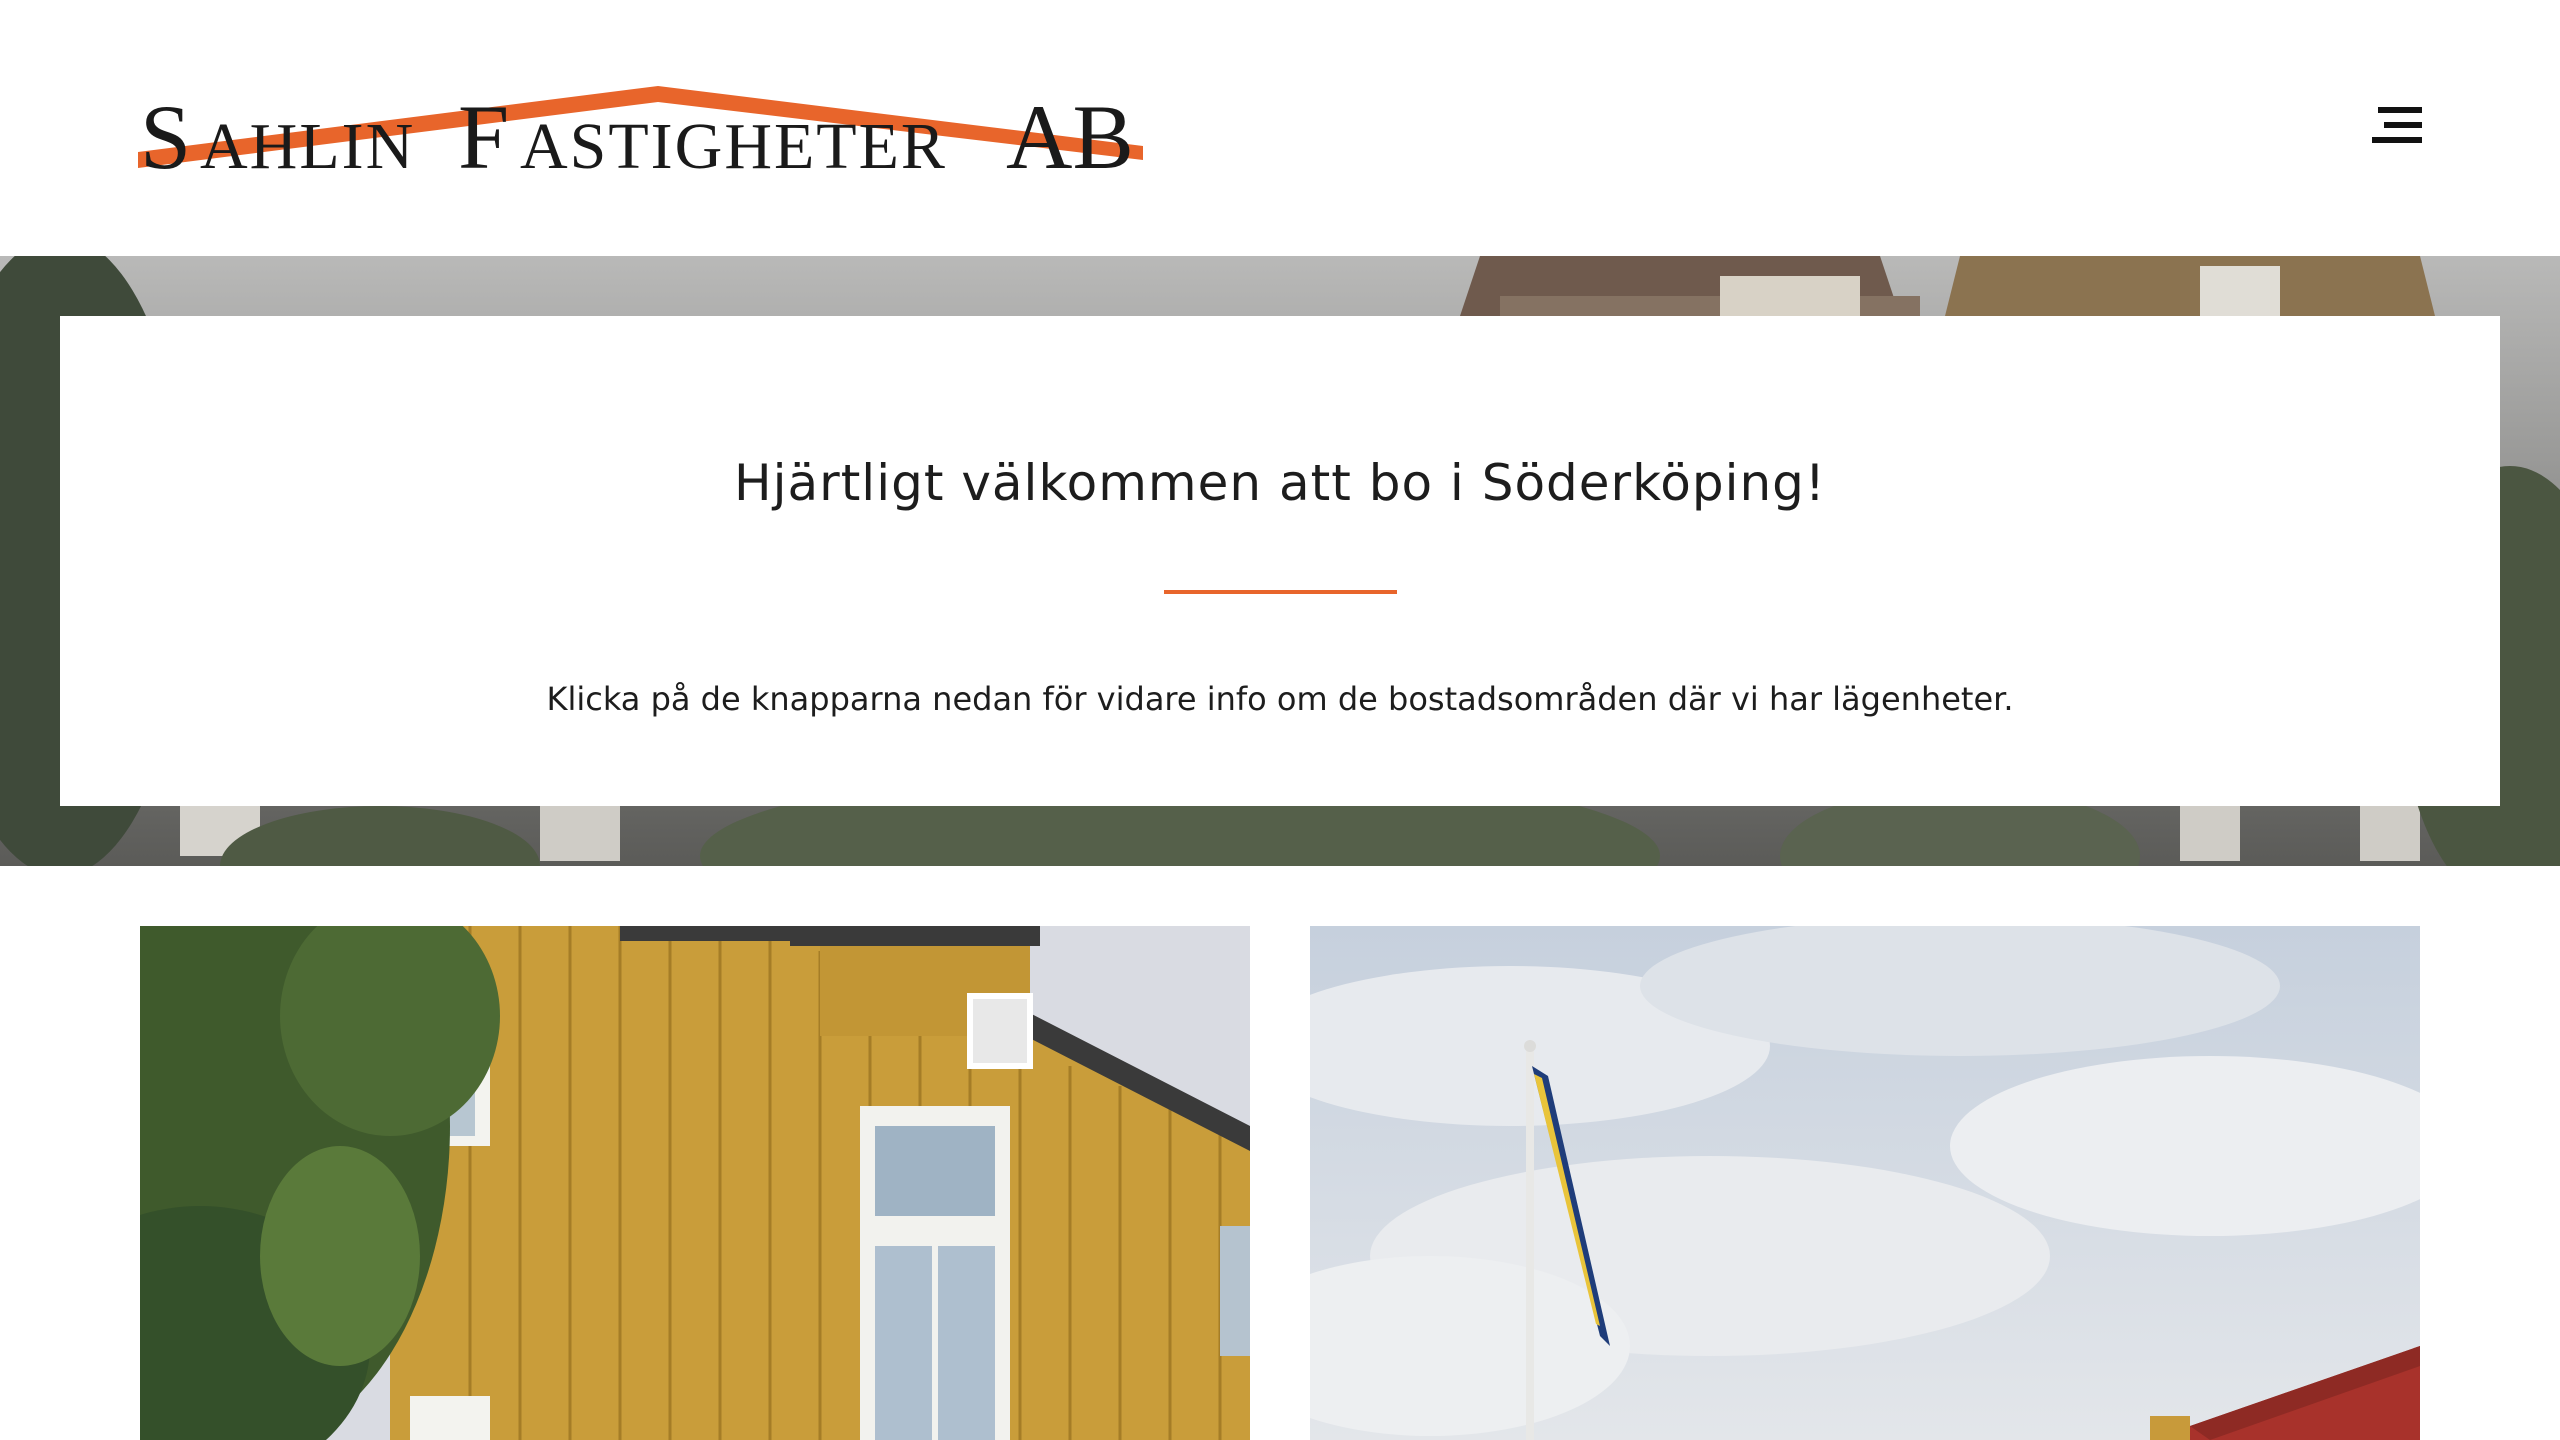  What do you see at coordinates (733, 143) in the screenshot?
I see `svg-text: ASTIGHETER` at bounding box center [733, 143].